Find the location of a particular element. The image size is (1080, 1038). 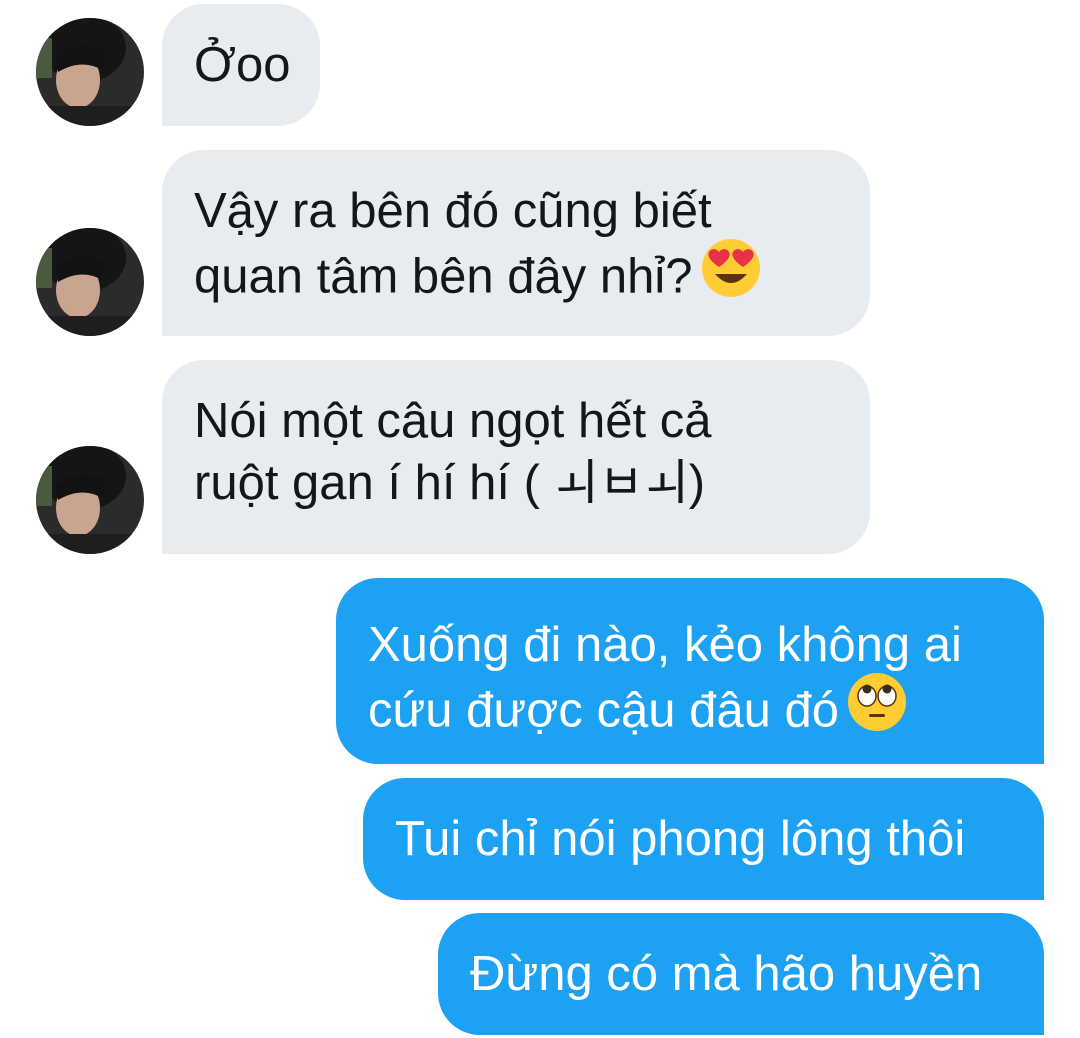

message-text-line: ruột gan í hí hí ( ㅚㅂㅚ) is located at coordinates (450, 483).